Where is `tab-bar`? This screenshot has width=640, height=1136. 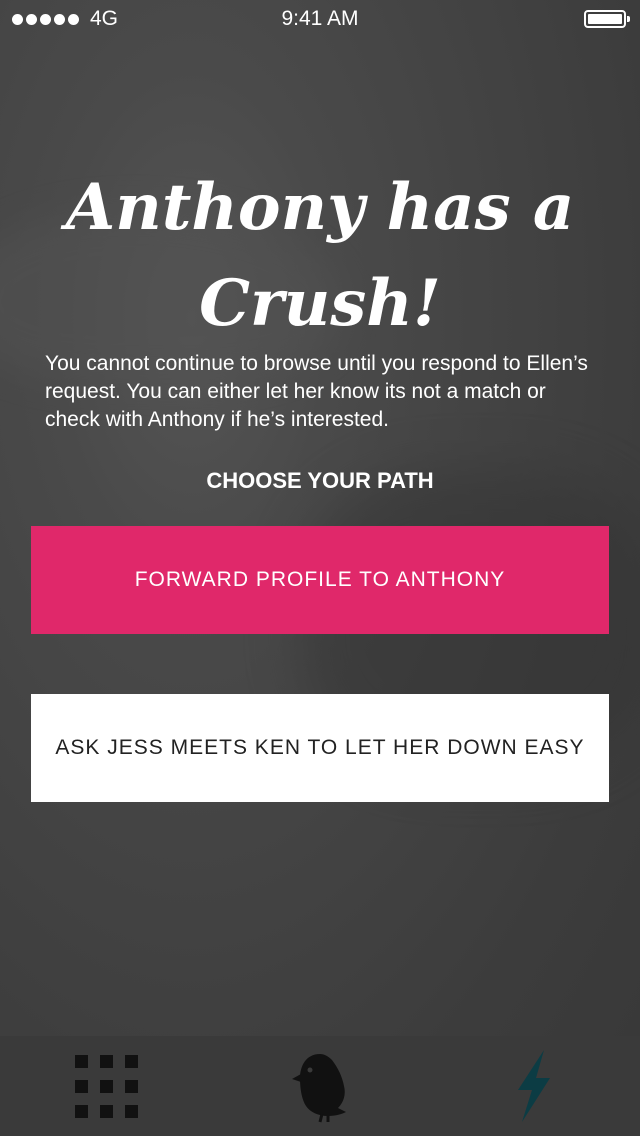
tab-bar is located at coordinates (320, 1086).